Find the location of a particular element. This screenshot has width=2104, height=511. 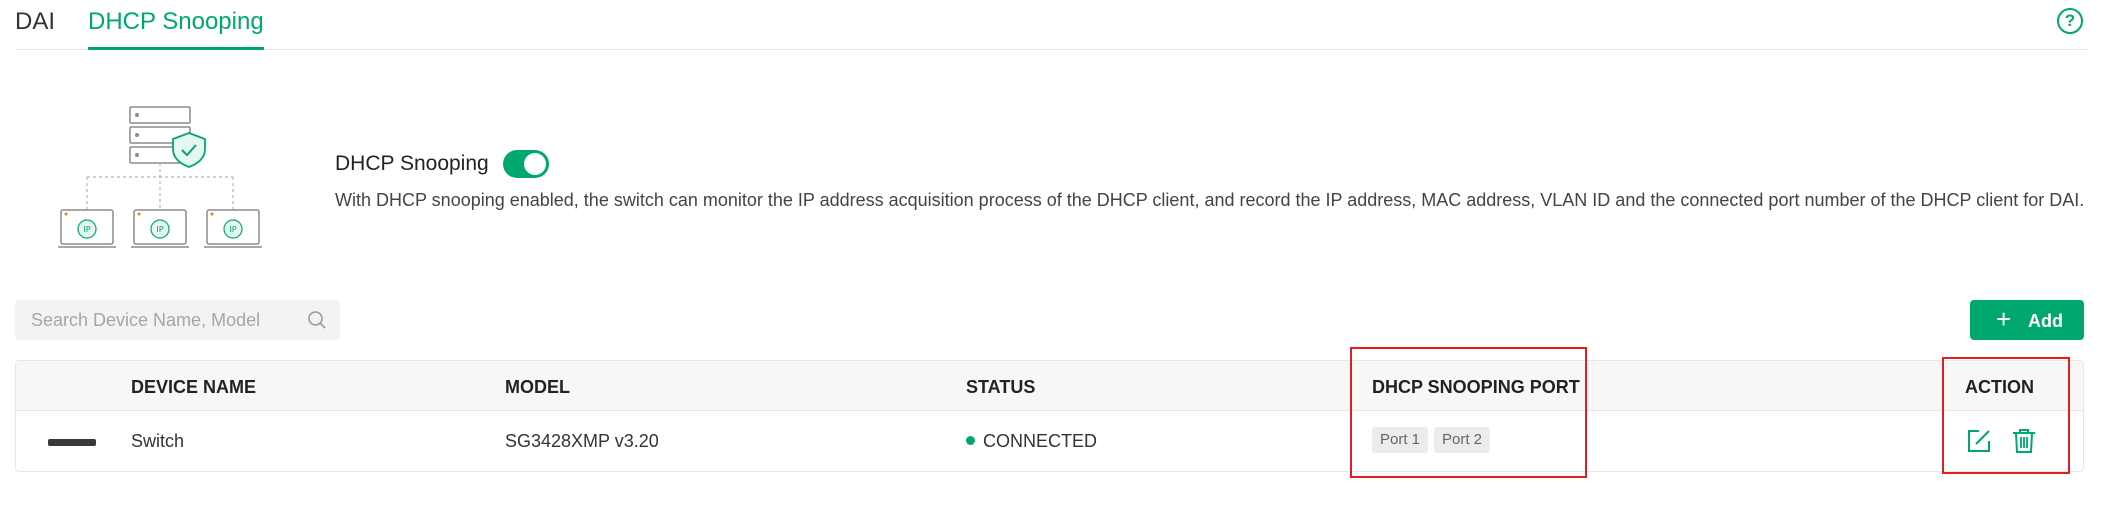

search-box is located at coordinates (177, 320).